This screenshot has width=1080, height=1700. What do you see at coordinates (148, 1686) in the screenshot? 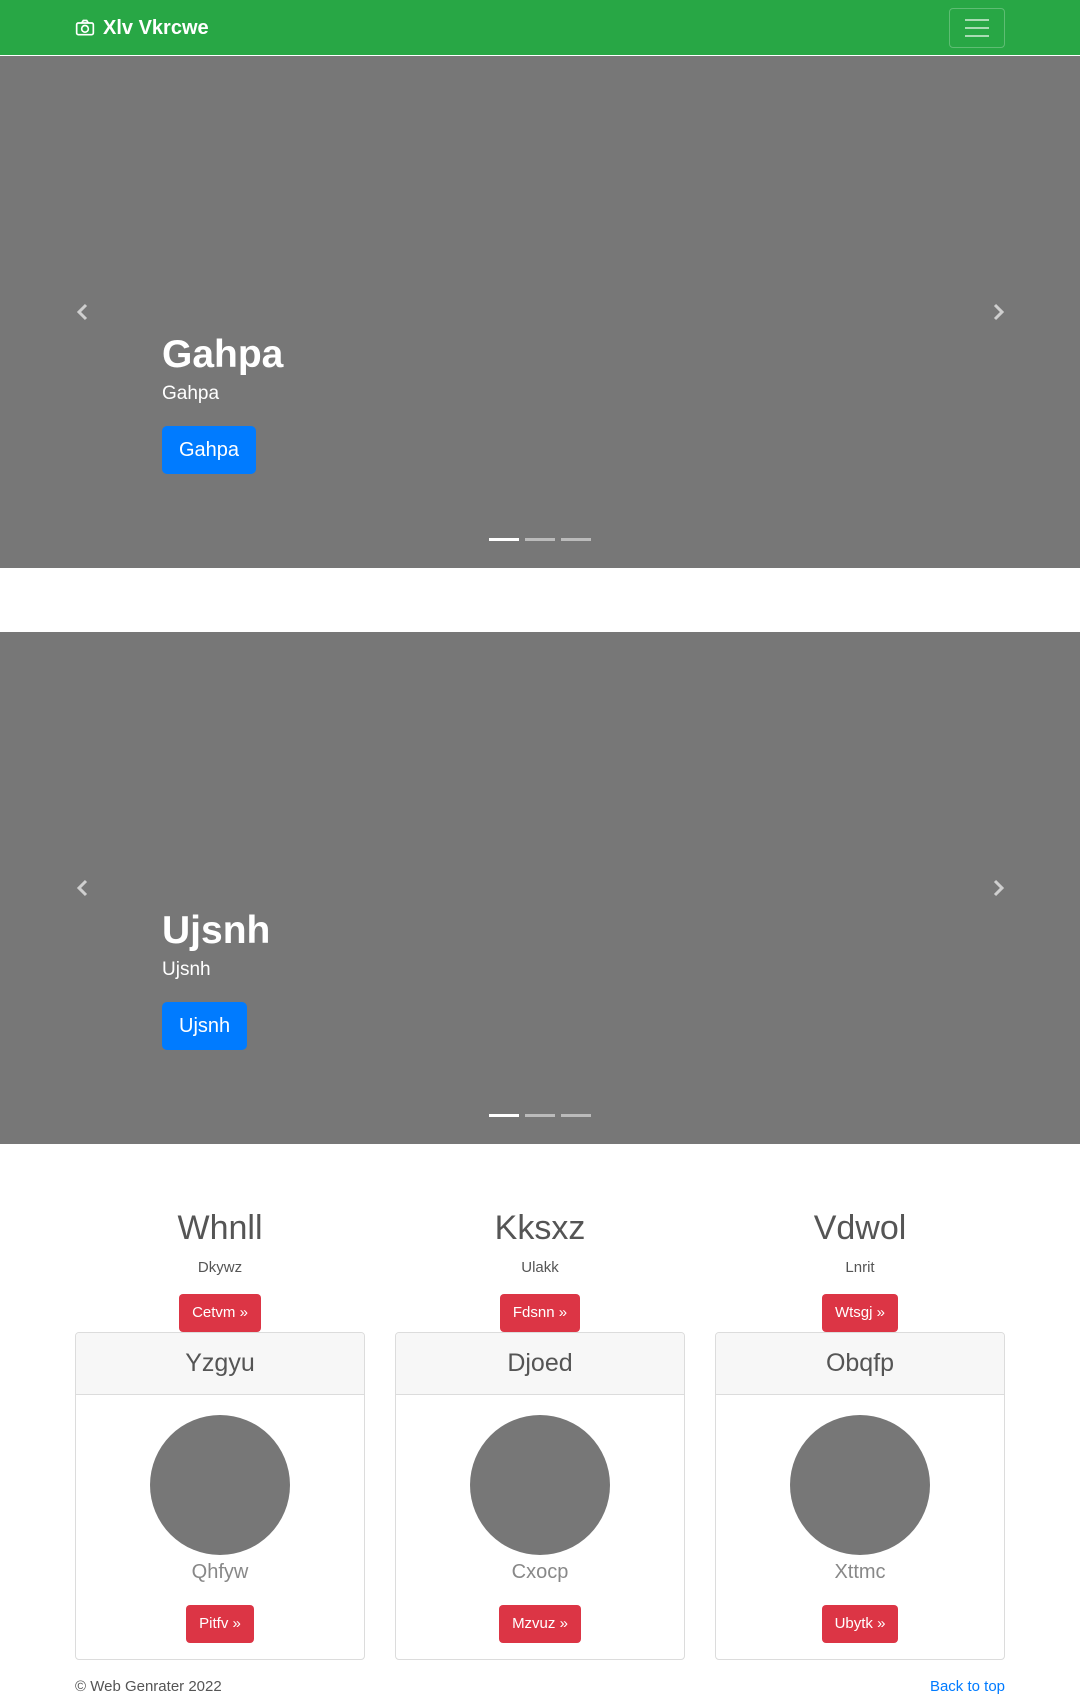
I see `copyright-text: © Web Genrater 2022` at bounding box center [148, 1686].